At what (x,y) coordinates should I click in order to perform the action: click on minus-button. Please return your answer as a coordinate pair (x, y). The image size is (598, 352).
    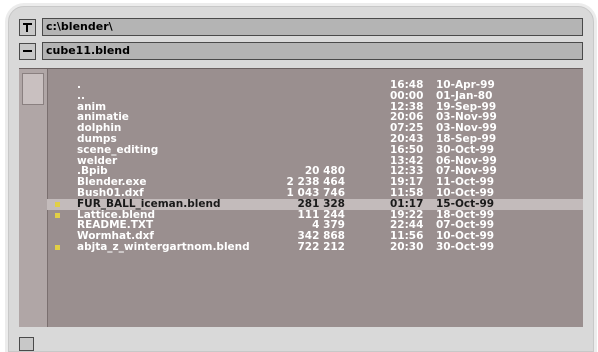
    Looking at the image, I should click on (27, 51).